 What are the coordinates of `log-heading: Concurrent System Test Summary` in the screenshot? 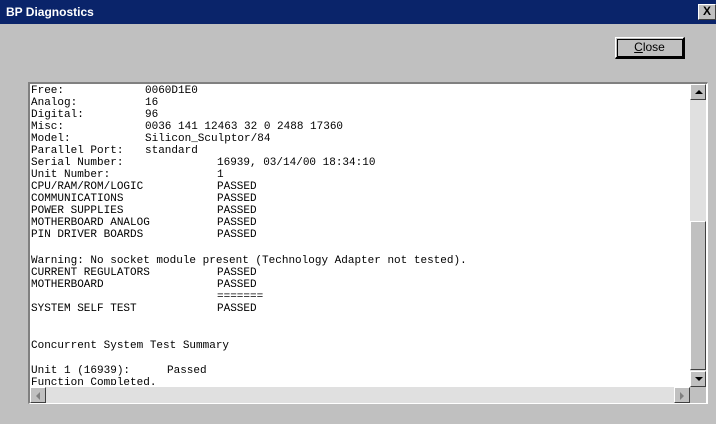 It's located at (130, 346).